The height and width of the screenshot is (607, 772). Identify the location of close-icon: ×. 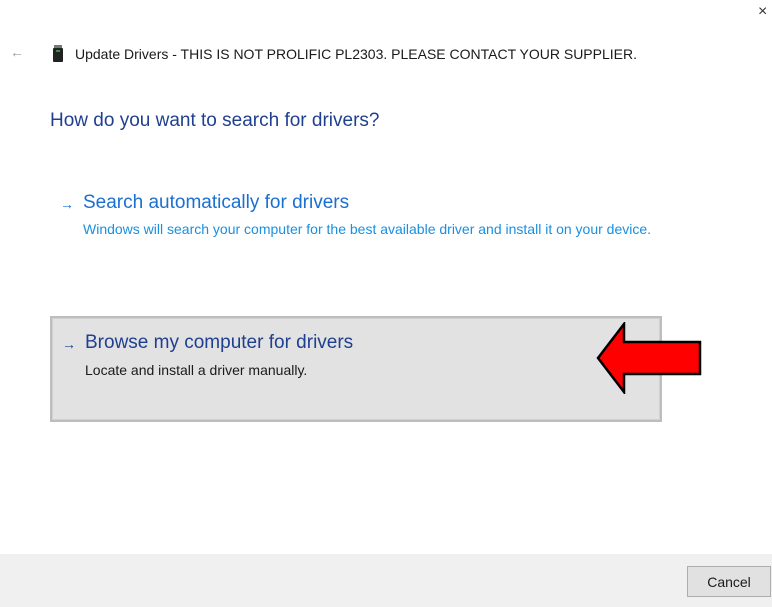
(765, 12).